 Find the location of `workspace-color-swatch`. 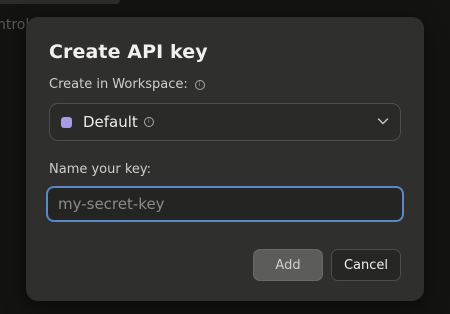

workspace-color-swatch is located at coordinates (66, 122).